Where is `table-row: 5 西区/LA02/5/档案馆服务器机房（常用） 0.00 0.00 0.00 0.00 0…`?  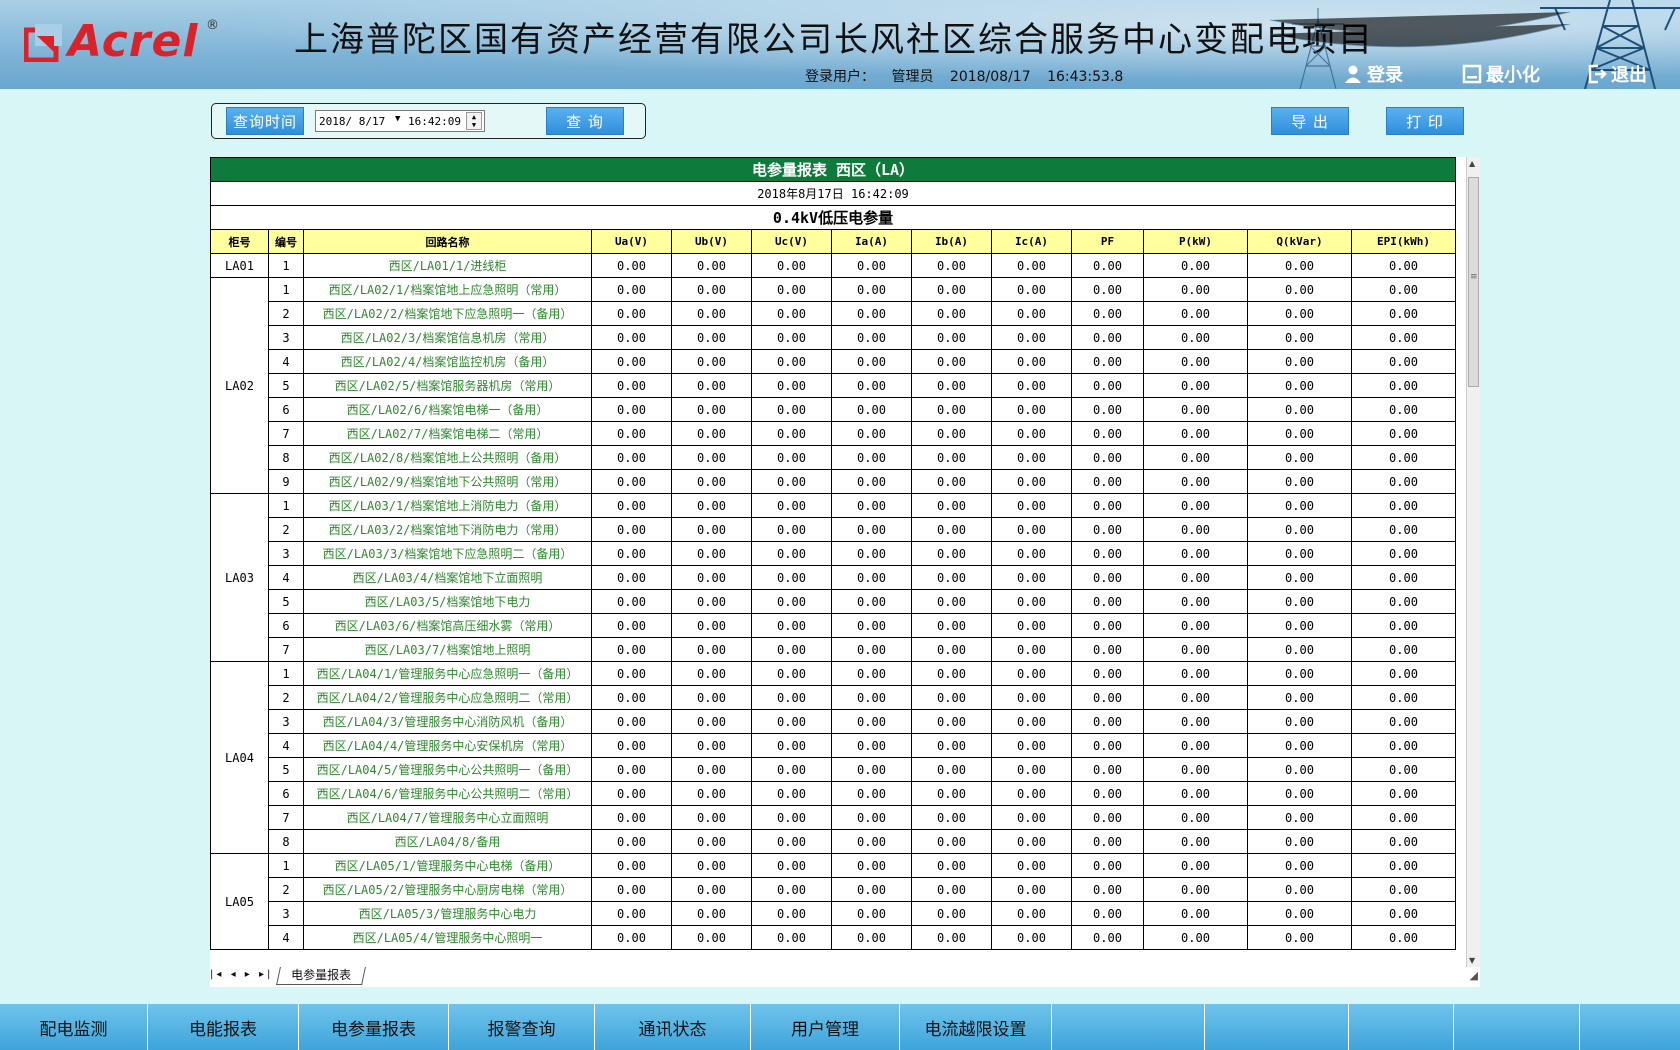
table-row: 5 西区/LA02/5/档案馆服务器机房（常用） 0.00 0.00 0.00 0.00 0… is located at coordinates (833, 385).